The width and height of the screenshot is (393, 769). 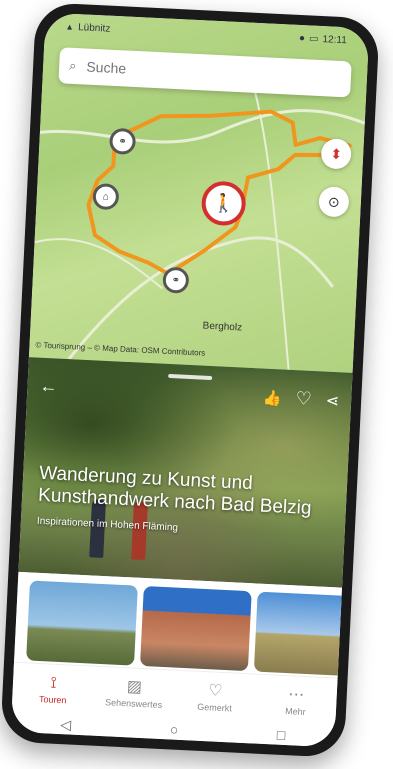 What do you see at coordinates (335, 39) in the screenshot?
I see `status-time: 12:11` at bounding box center [335, 39].